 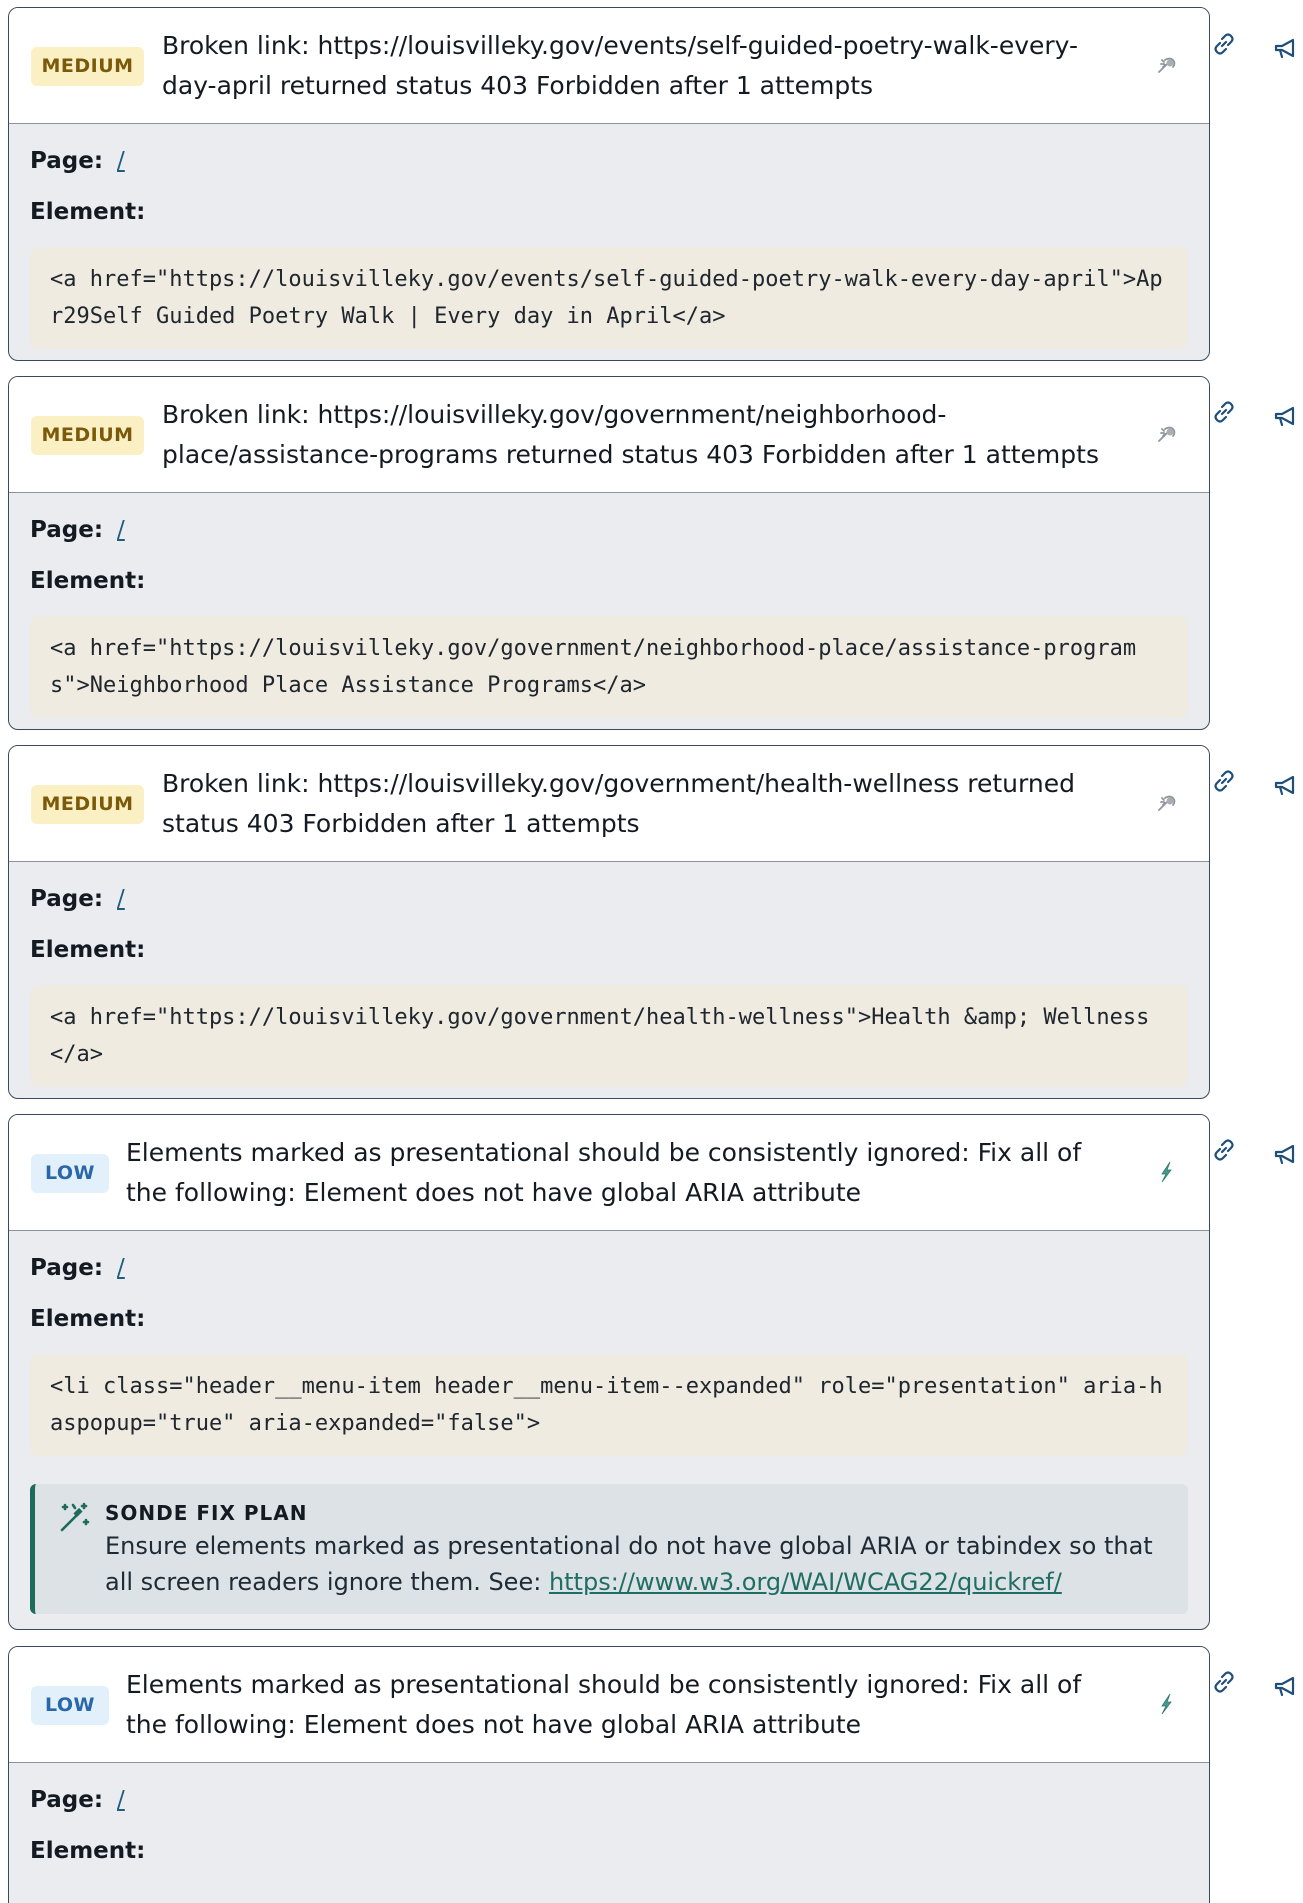 I want to click on fix-plan-link: https://www.w3.org/WAI/WCAG22/quickref/, so click(x=805, y=1582).